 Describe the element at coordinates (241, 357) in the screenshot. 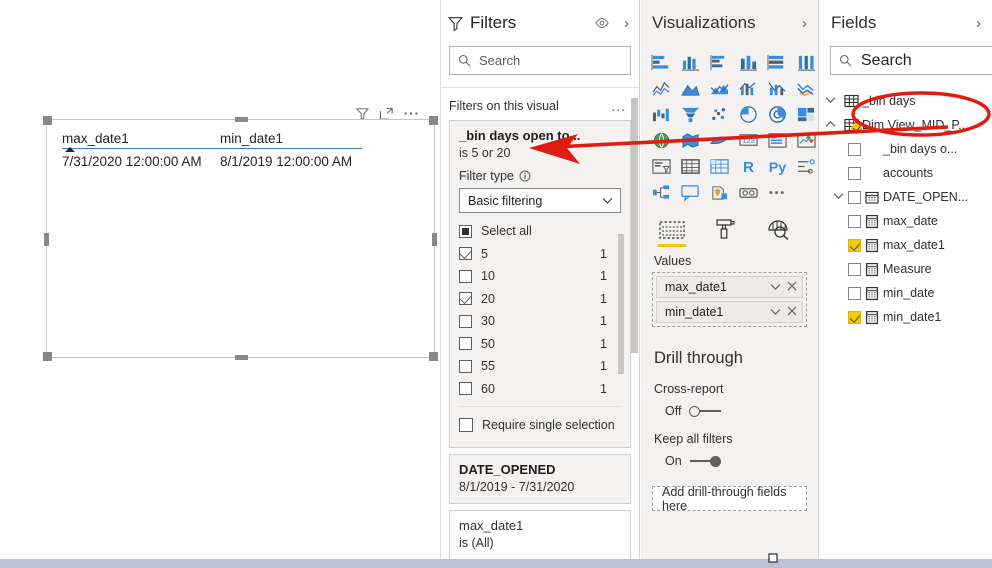

I see `resize-handle-bottom-mid` at that location.